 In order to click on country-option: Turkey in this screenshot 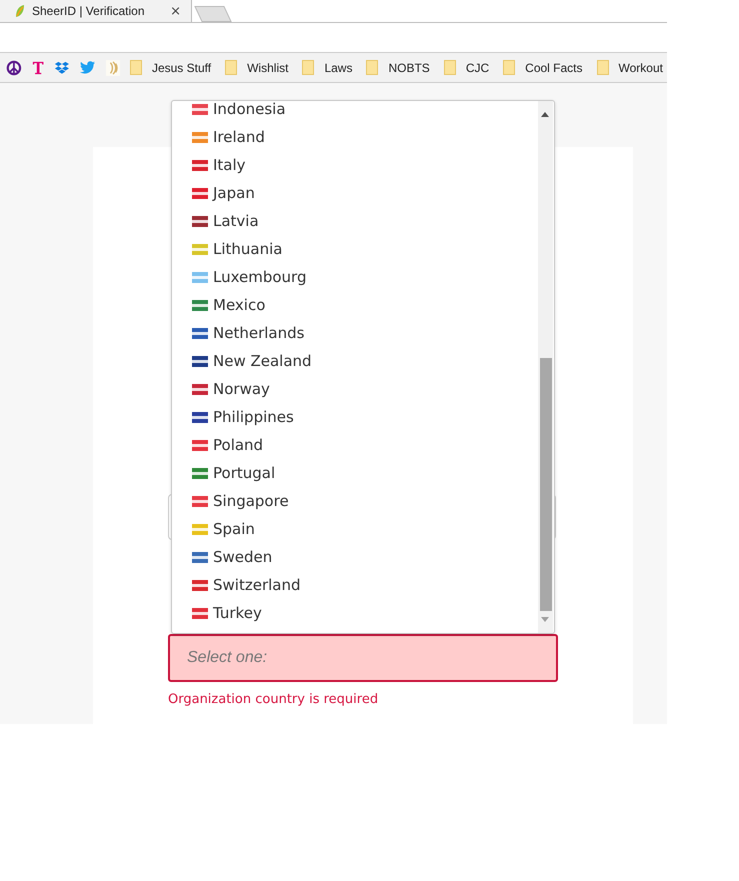, I will do `click(342, 613)`.